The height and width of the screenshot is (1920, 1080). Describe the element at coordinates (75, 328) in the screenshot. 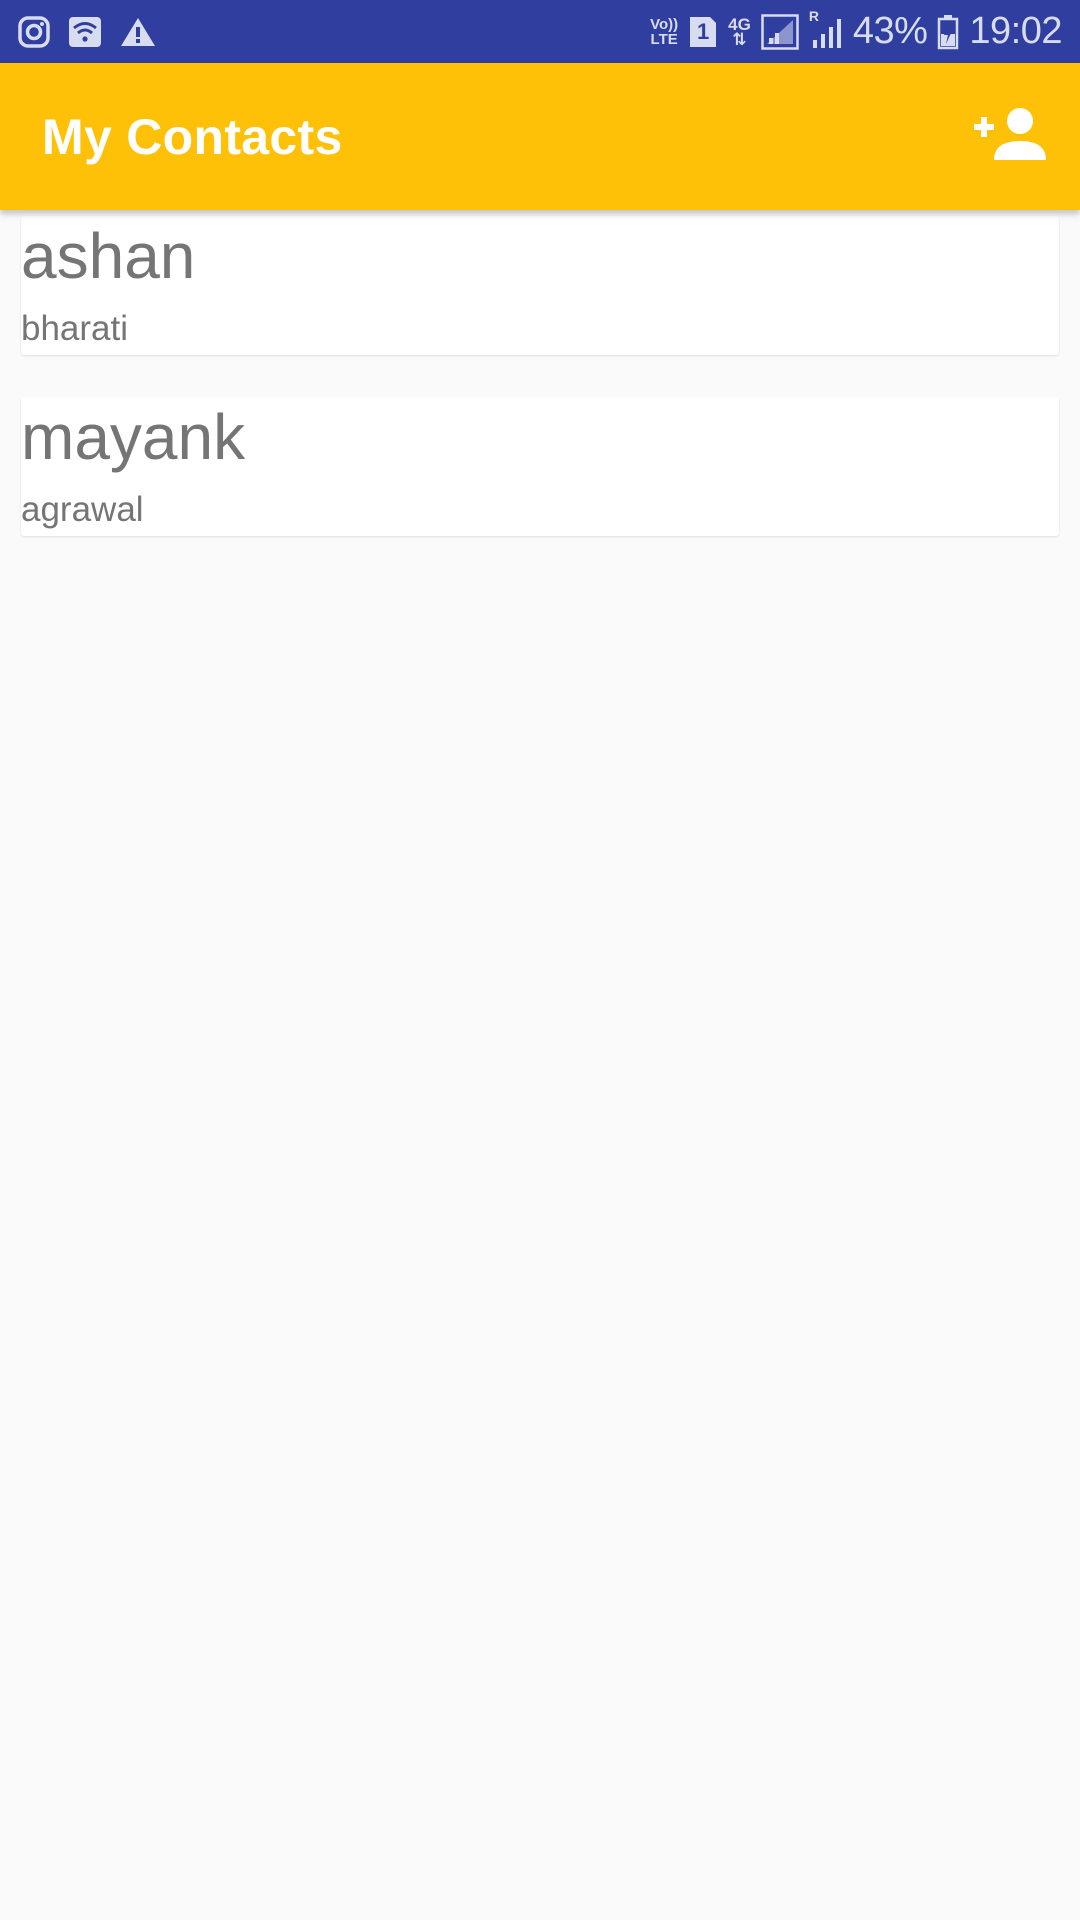

I see `contact-surname: bharati` at that location.